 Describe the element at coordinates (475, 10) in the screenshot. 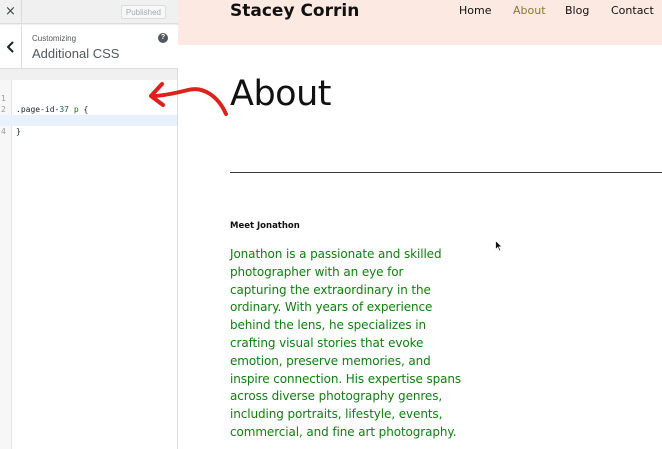

I see `nav-item-home: Home` at that location.